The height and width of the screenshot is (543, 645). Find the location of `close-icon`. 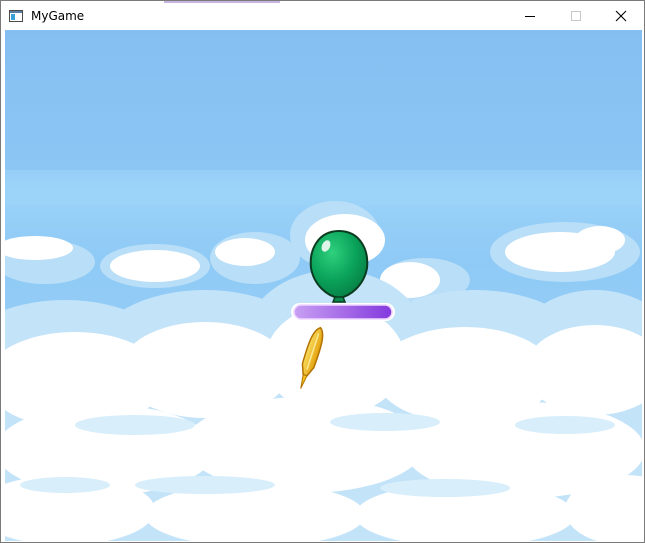

close-icon is located at coordinates (621, 15).